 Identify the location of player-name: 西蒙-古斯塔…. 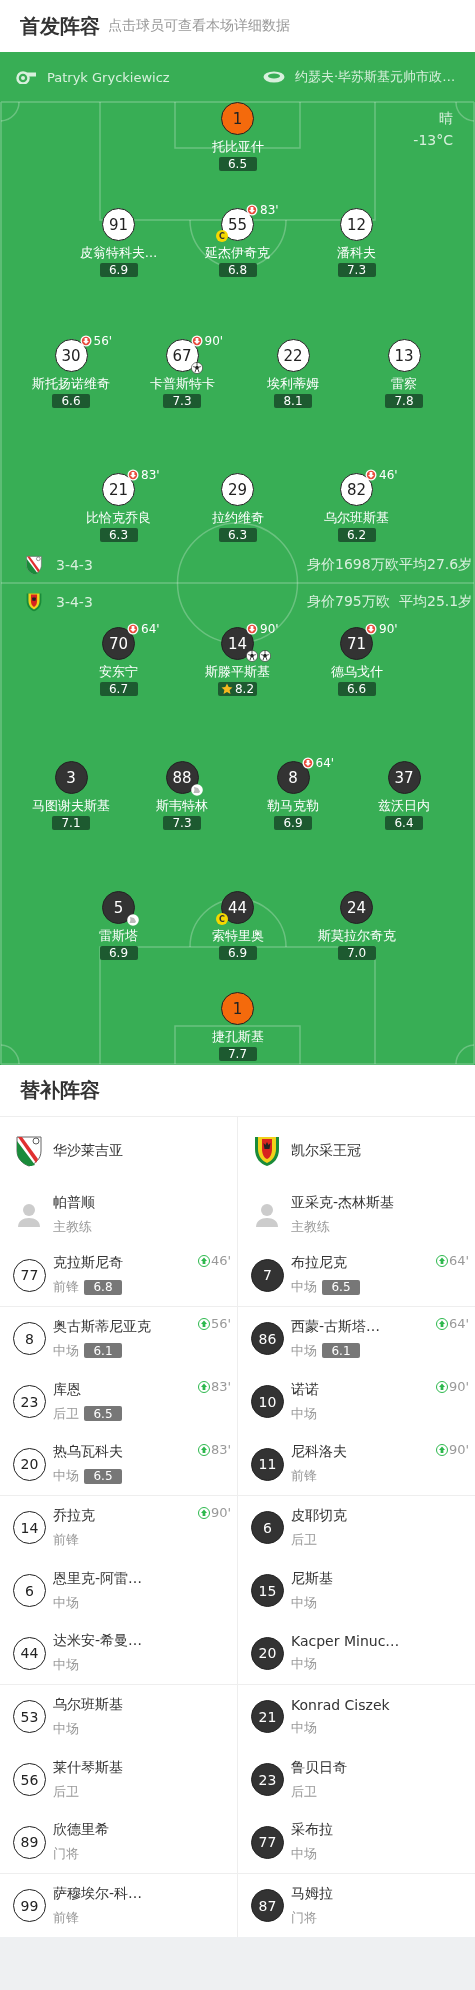
(336, 1326).